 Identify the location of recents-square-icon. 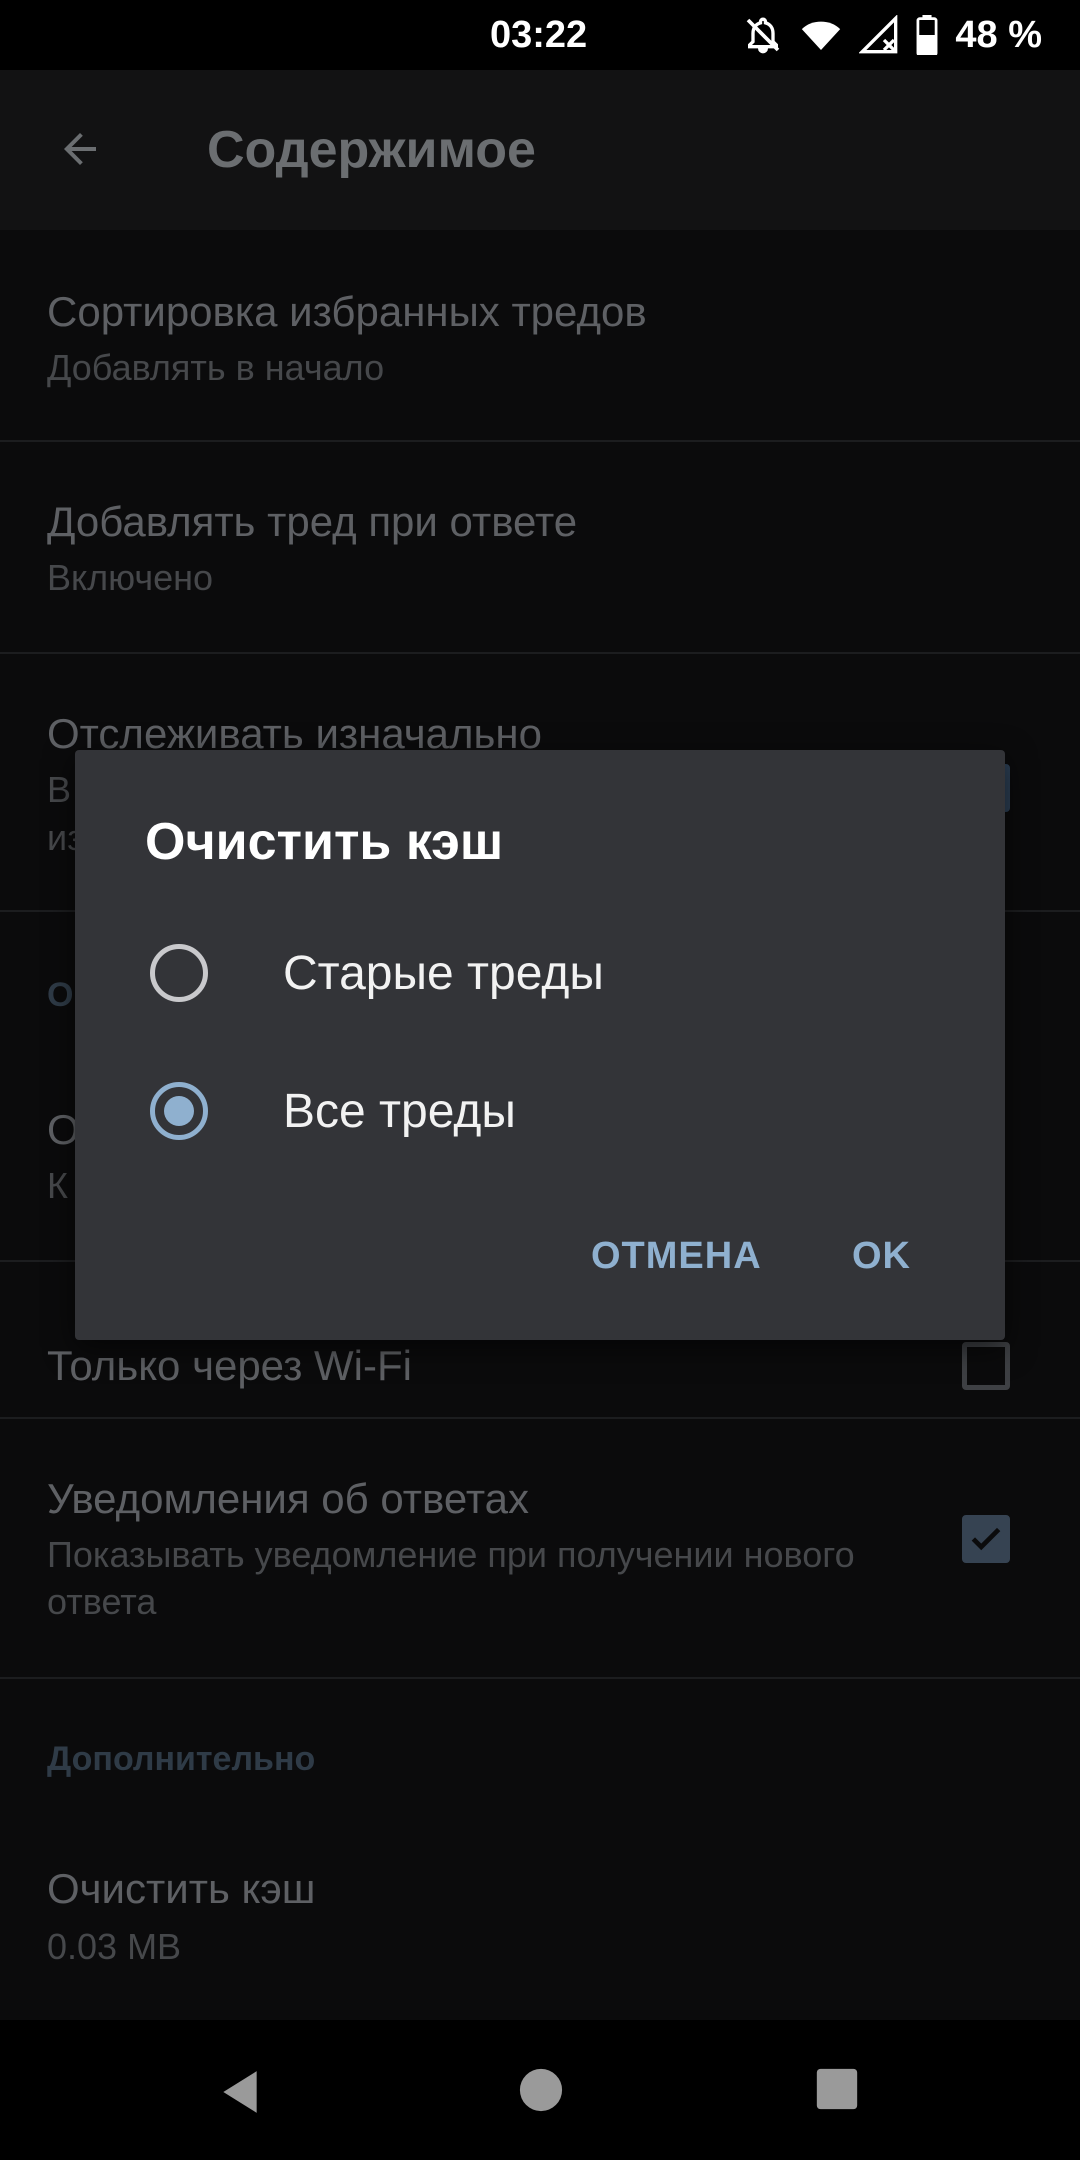
(837, 2089).